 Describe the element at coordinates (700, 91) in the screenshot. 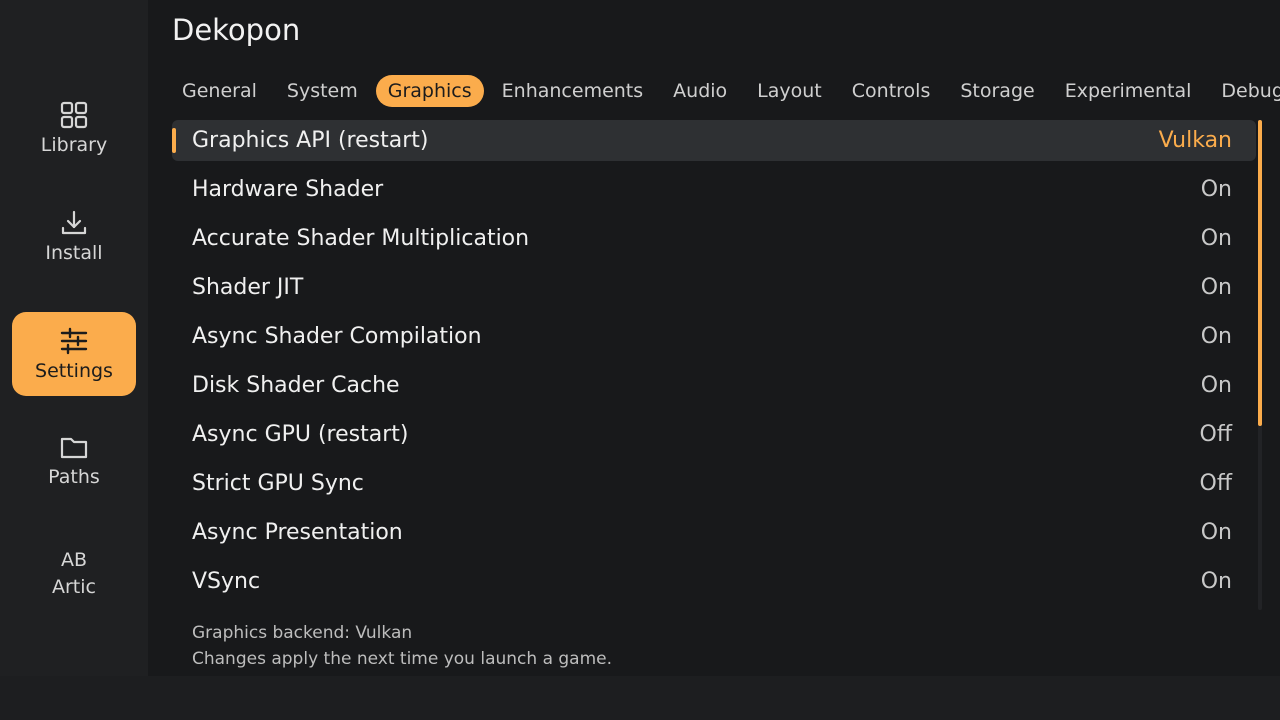

I see `tab-audio: Audio` at that location.